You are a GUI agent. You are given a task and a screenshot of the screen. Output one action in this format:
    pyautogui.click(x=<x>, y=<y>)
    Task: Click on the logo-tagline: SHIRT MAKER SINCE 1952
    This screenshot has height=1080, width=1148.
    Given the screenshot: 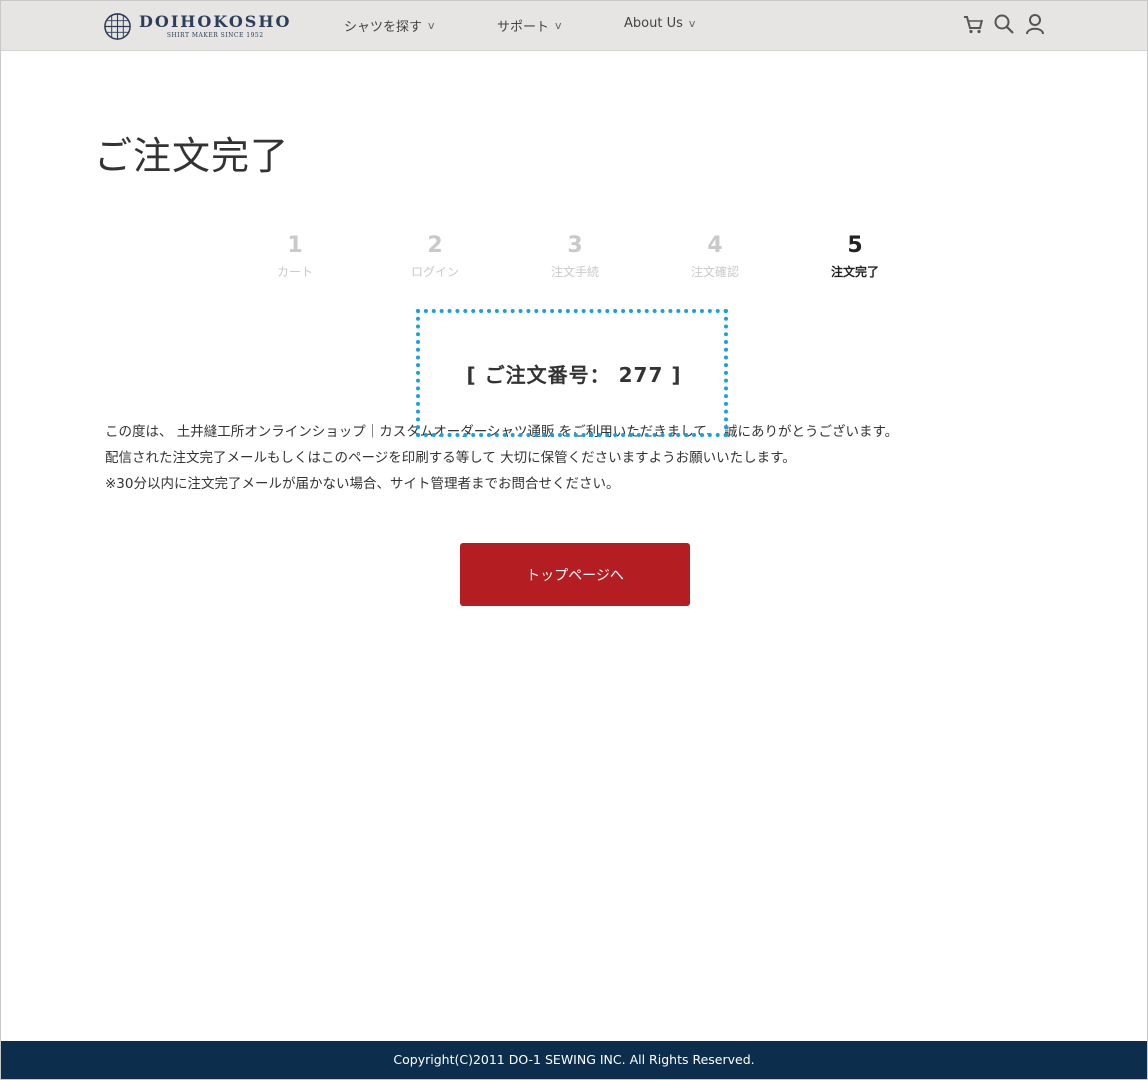 What is the action you would take?
    pyautogui.click(x=215, y=35)
    